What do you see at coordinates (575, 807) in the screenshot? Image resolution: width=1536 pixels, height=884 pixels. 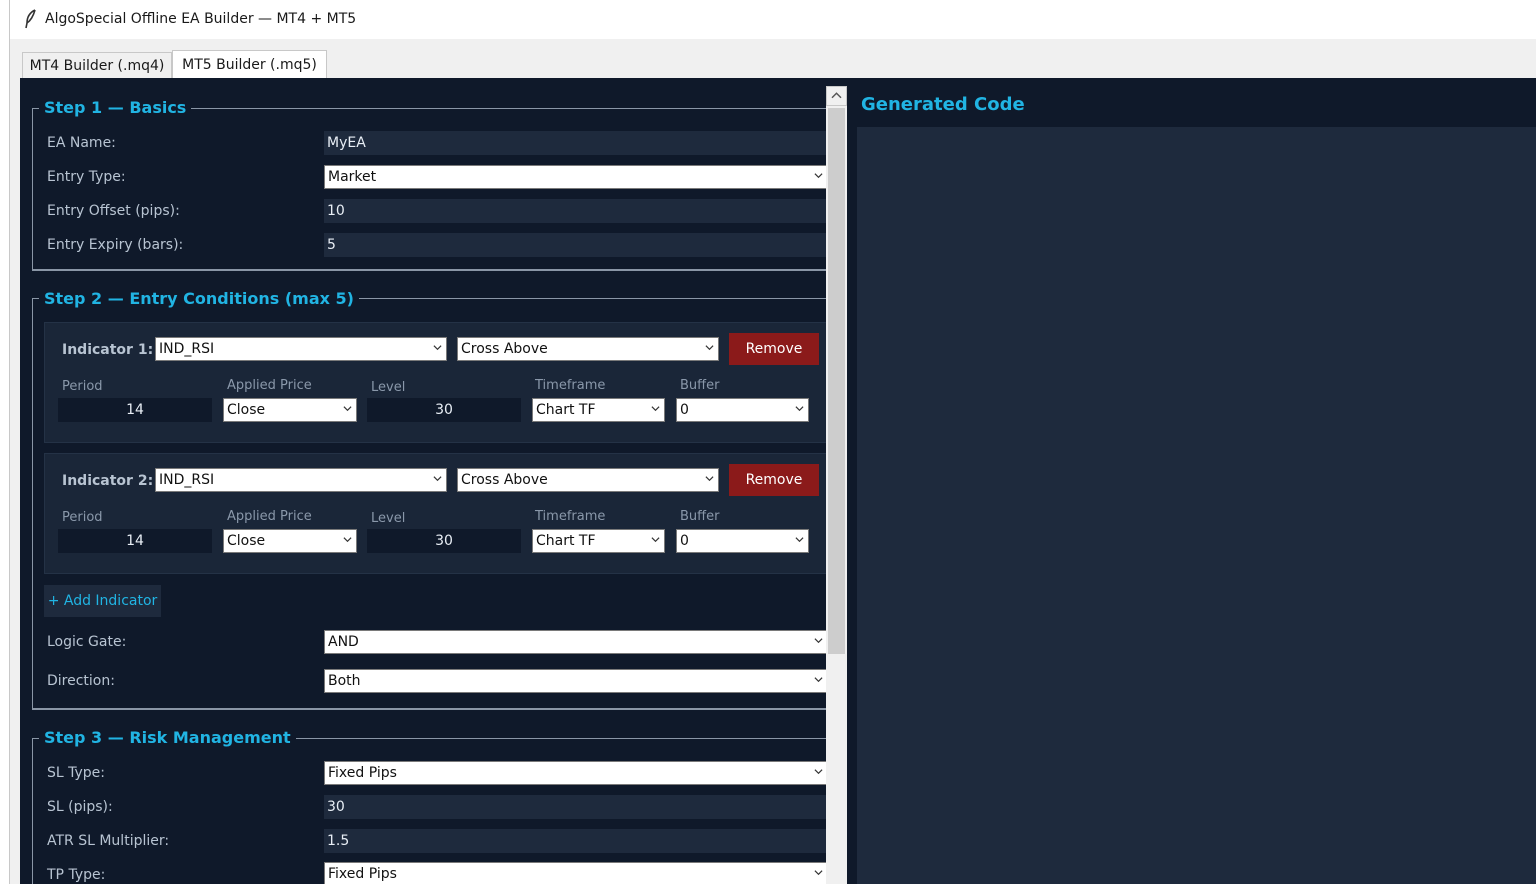 I see `sl-pips-input: 30` at bounding box center [575, 807].